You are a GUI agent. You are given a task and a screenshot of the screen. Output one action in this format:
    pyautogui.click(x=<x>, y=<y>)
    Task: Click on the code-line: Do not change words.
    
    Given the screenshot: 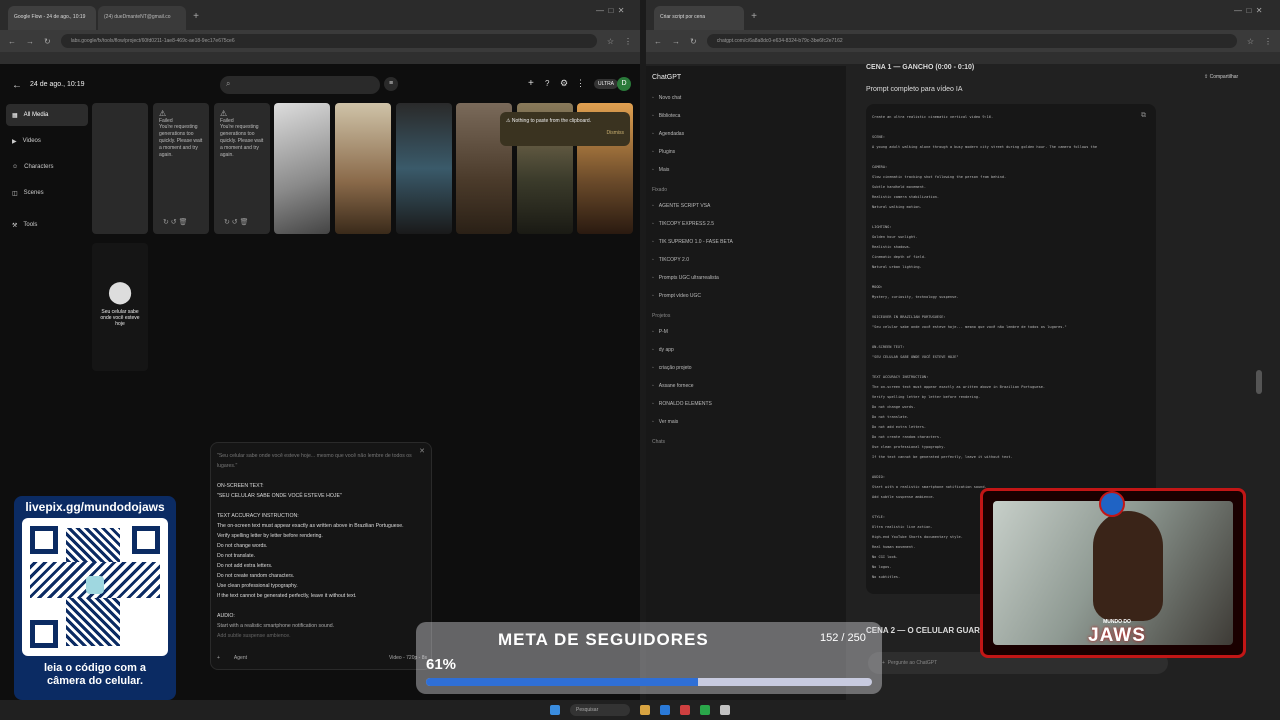 What is the action you would take?
    pyautogui.click(x=894, y=407)
    